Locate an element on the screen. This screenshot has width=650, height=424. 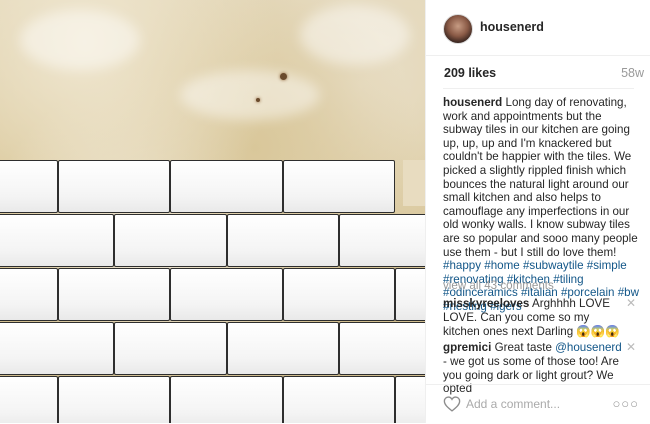
comment-footer: ○○○ is located at coordinates (538, 404).